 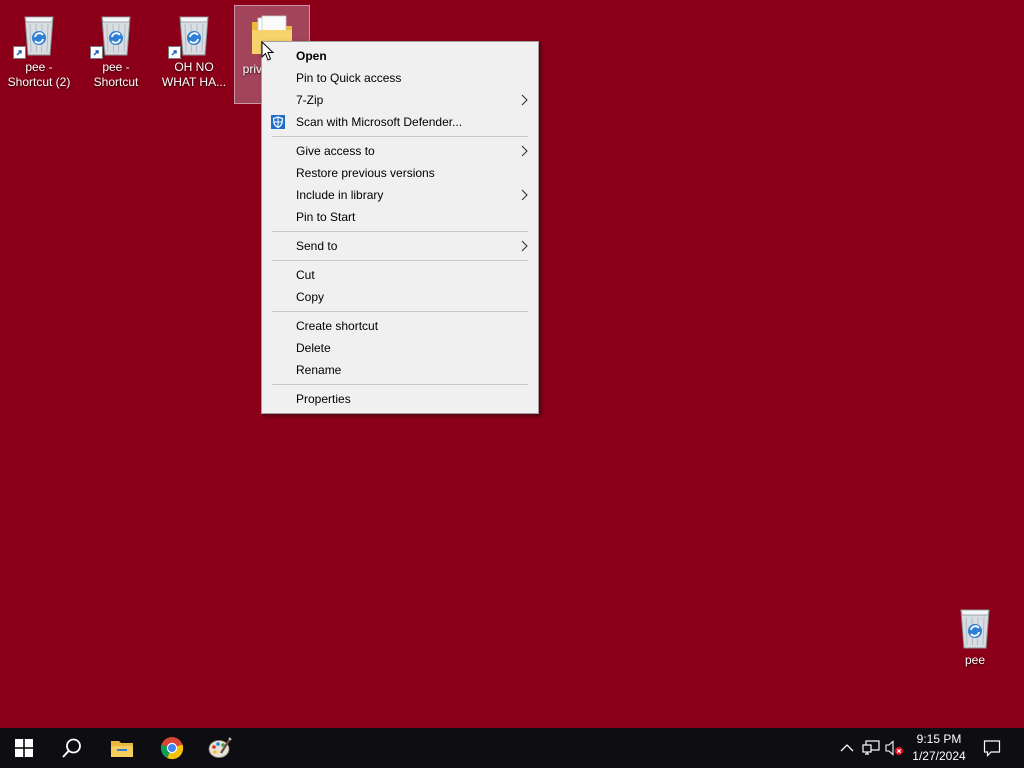 I want to click on volume-muted-icon, so click(x=894, y=748).